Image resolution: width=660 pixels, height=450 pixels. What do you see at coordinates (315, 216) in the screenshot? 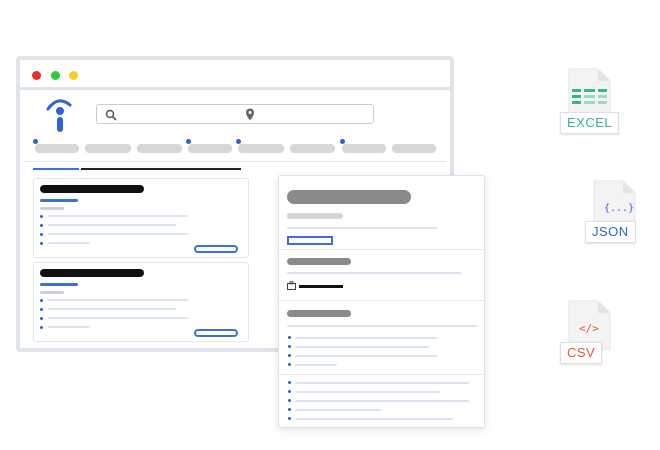
I see `detail-company` at bounding box center [315, 216].